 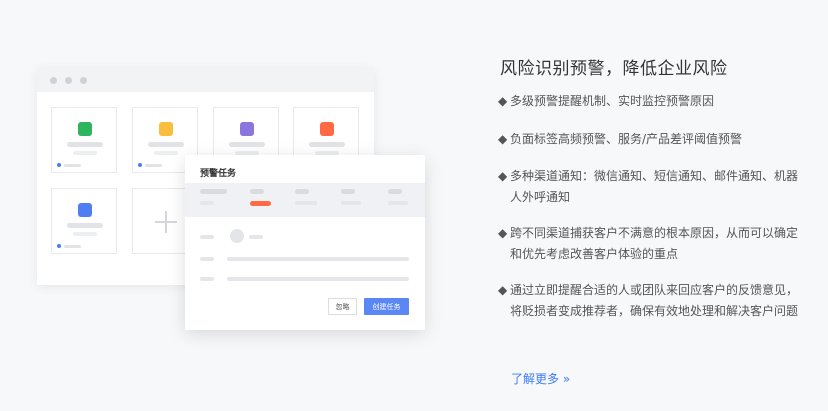 What do you see at coordinates (84, 140) in the screenshot?
I see `widget-card-green` at bounding box center [84, 140].